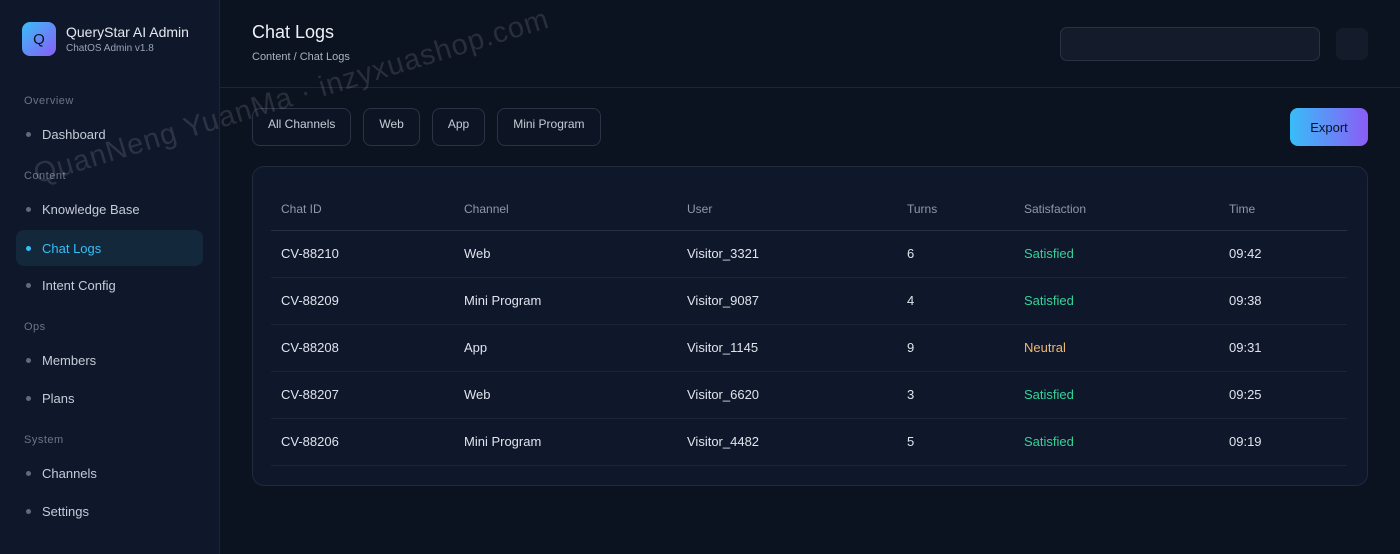 The image size is (1400, 554). I want to click on cell-turns: 9, so click(955, 348).